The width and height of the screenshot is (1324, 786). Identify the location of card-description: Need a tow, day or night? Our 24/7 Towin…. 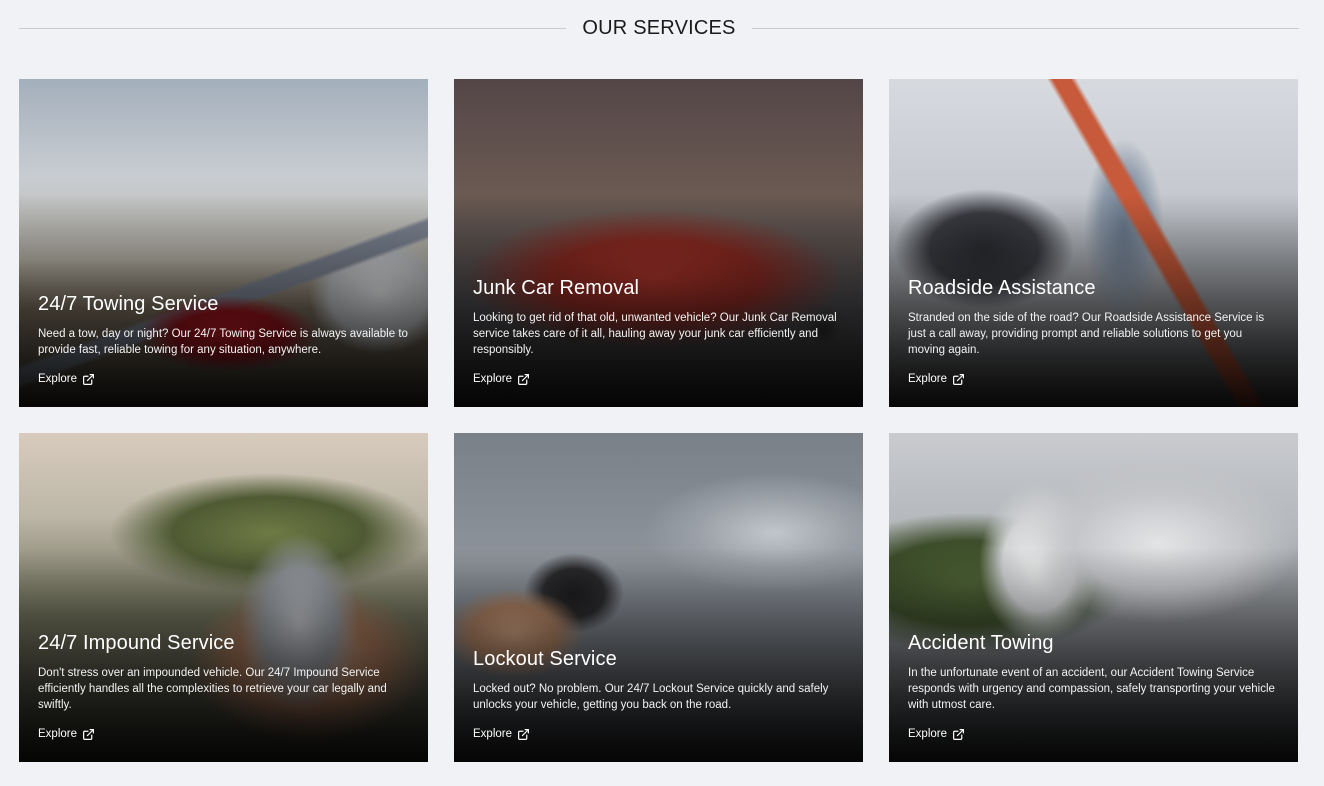
(223, 342).